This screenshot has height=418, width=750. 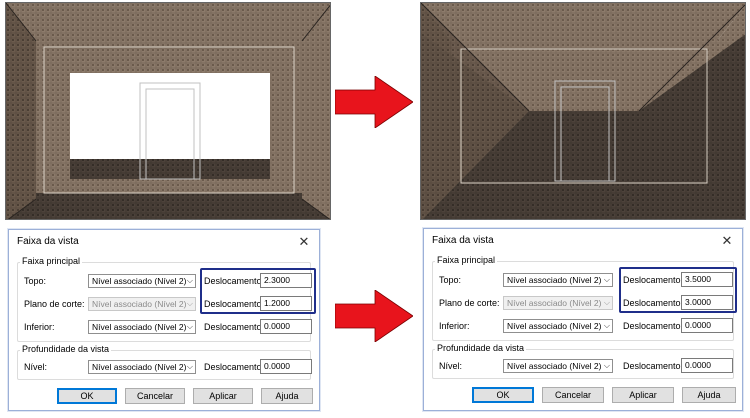 I want to click on arrow-top-shape, so click(x=374, y=102).